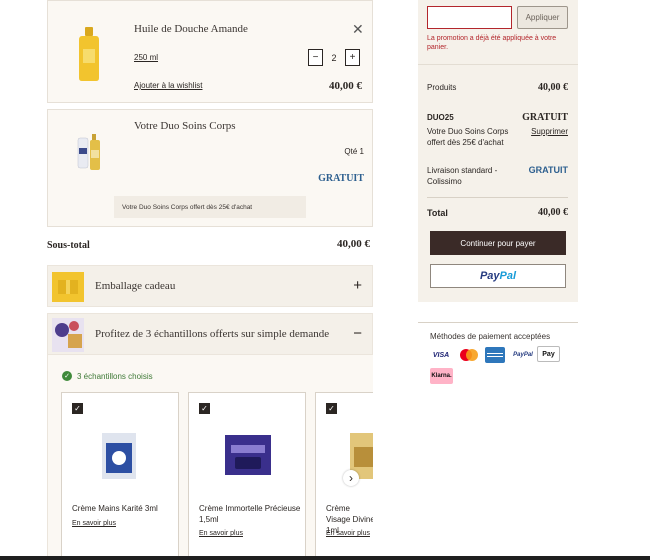 Image resolution: width=650 pixels, height=560 pixels. I want to click on continue-to-payment-button: Continuer pour payer, so click(498, 243).